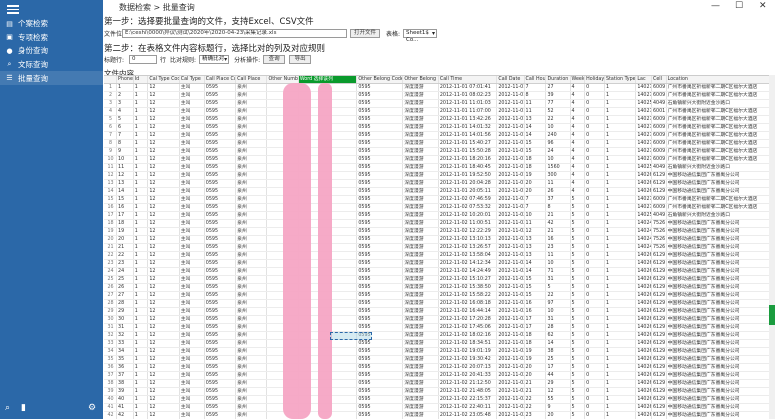 This screenshot has height=419, width=775. What do you see at coordinates (535, 280) in the screenshot?
I see `table-cell: 15` at bounding box center [535, 280].